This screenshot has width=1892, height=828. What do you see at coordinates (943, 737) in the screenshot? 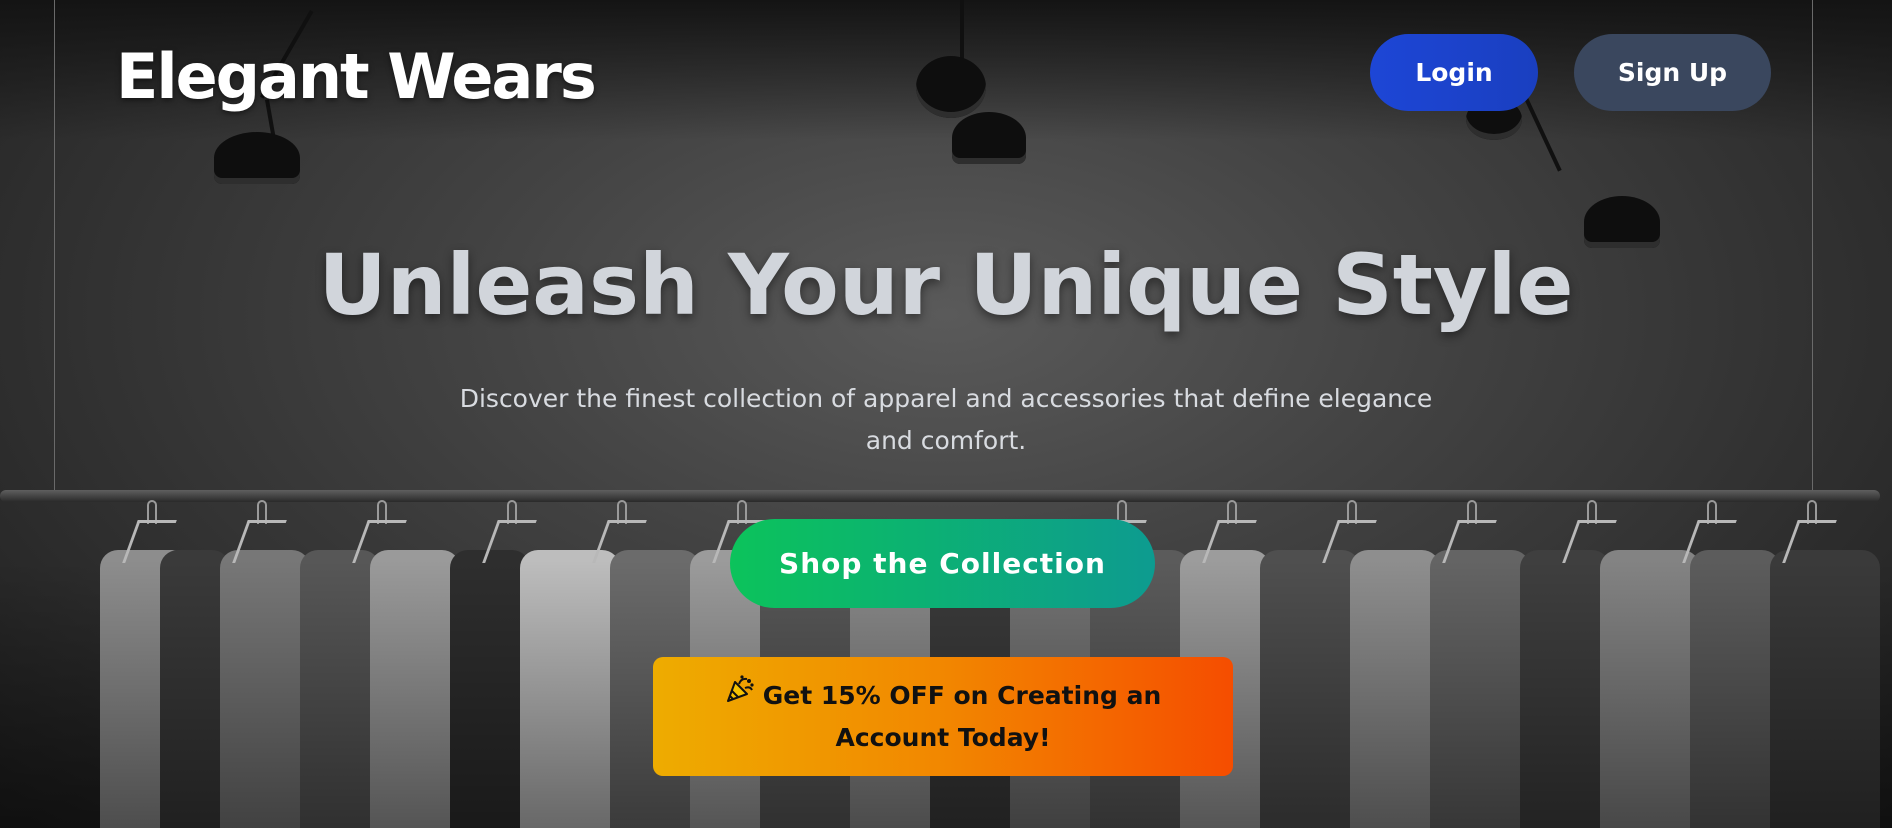
I see `promo-text-line2: Account Today!` at bounding box center [943, 737].